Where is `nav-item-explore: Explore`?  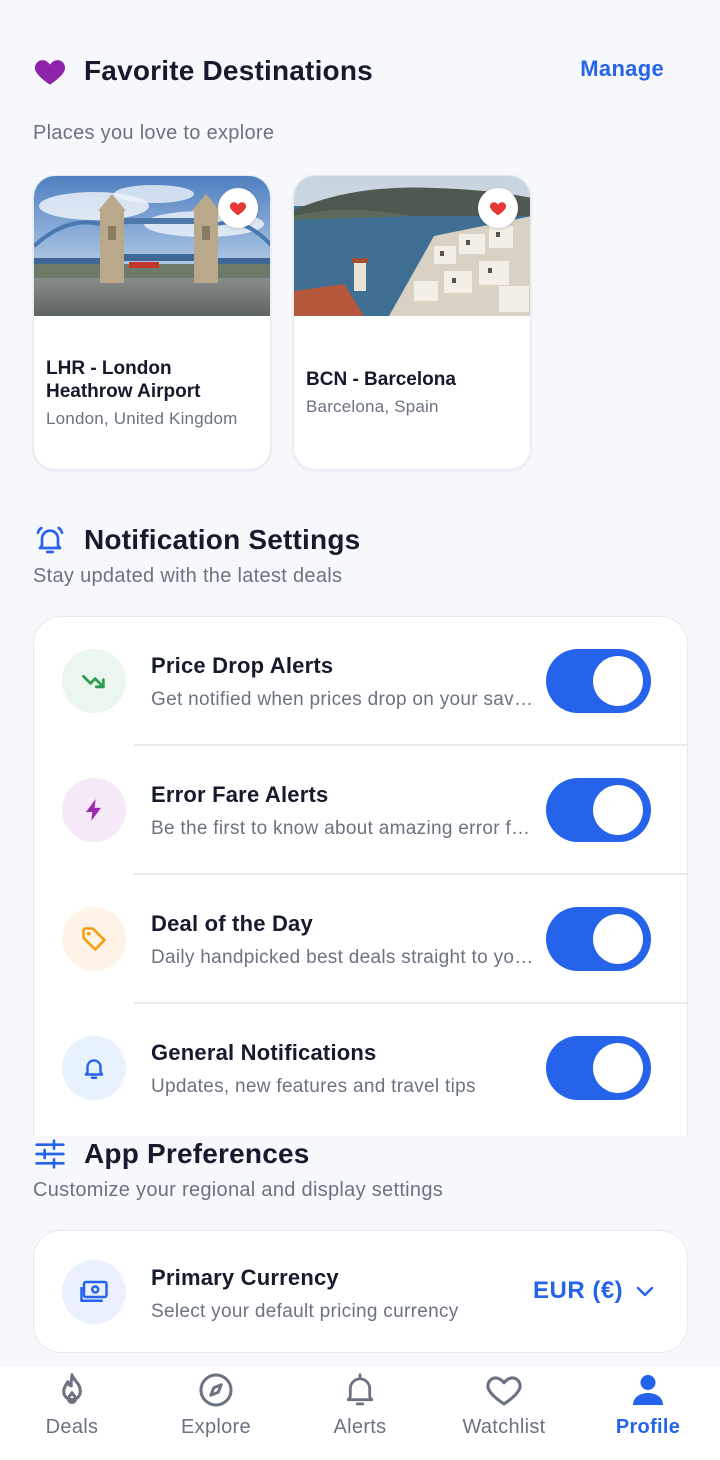
nav-item-explore: Explore is located at coordinates (216, 1413).